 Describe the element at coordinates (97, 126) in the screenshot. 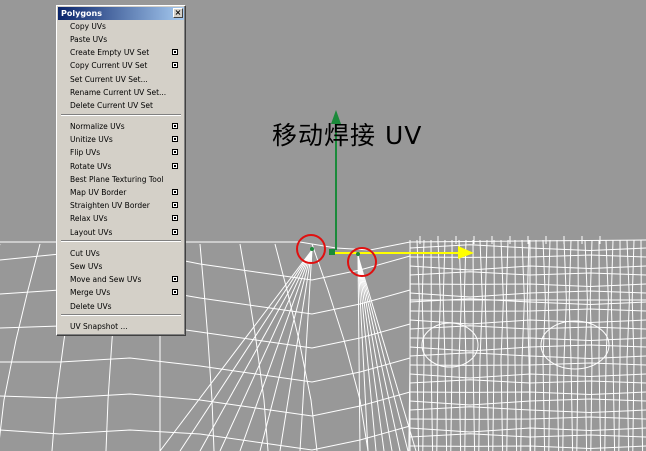

I see `menu-item-label: Normalize UVs` at that location.